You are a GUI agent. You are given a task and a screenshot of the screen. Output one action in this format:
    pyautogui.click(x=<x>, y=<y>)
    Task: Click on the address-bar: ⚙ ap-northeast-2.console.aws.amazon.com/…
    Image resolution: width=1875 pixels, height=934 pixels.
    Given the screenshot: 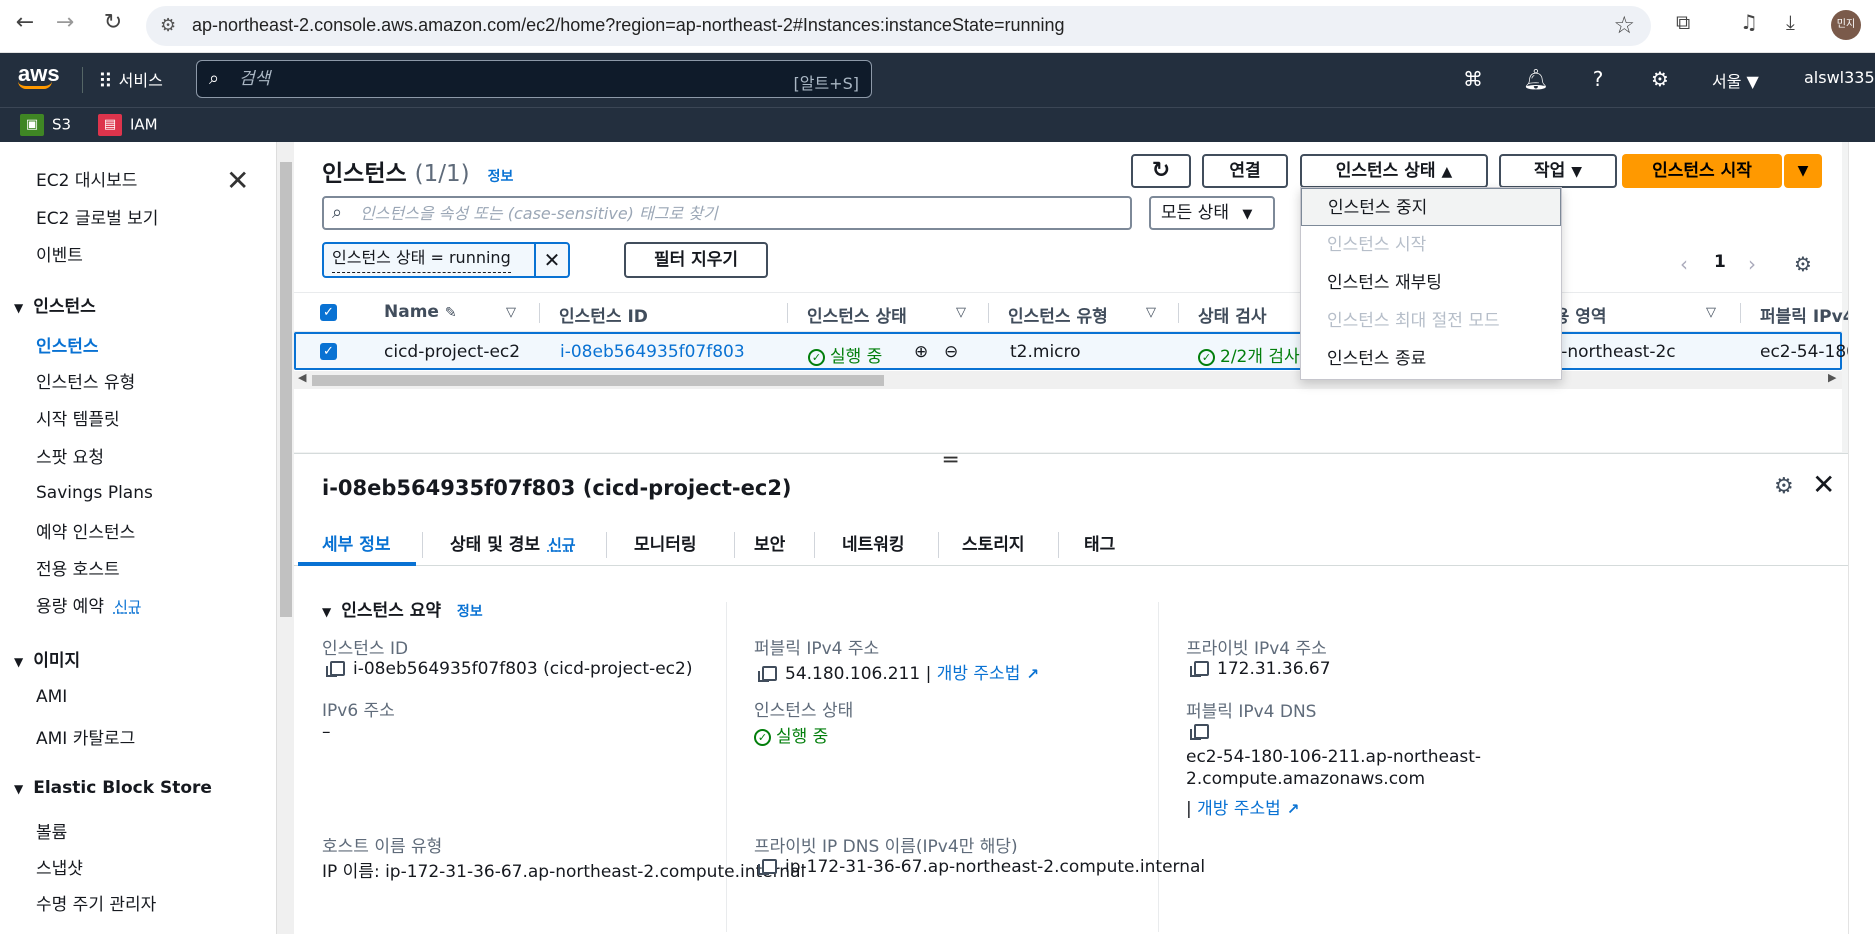 What is the action you would take?
    pyautogui.click(x=898, y=26)
    